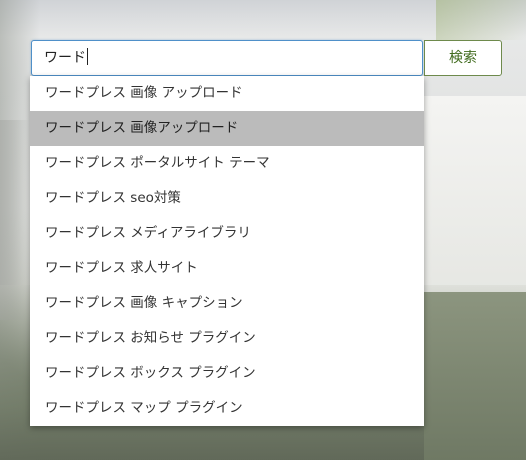 Image resolution: width=526 pixels, height=460 pixels. I want to click on suggestion-item: ワードプレス 画像 キャプション, so click(227, 303).